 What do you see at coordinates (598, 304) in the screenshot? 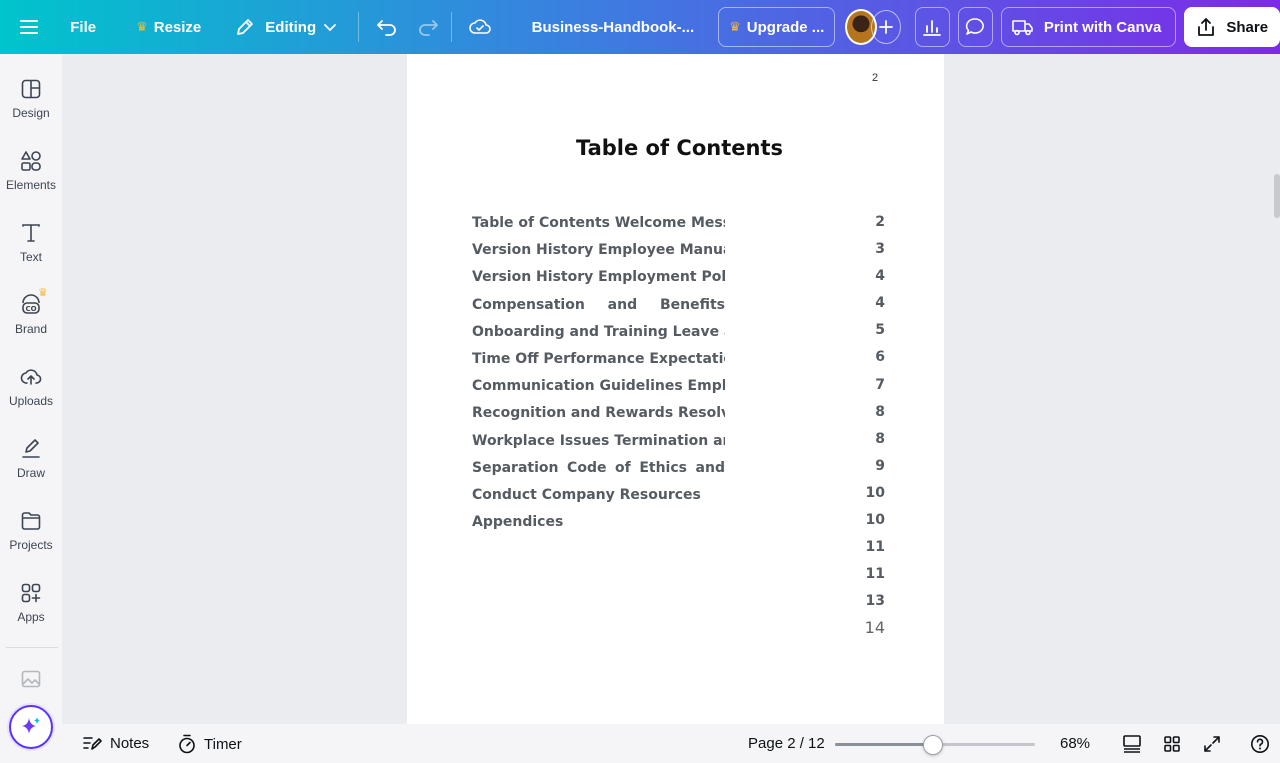
I see `toc-entry: Compensation and Benefits` at bounding box center [598, 304].